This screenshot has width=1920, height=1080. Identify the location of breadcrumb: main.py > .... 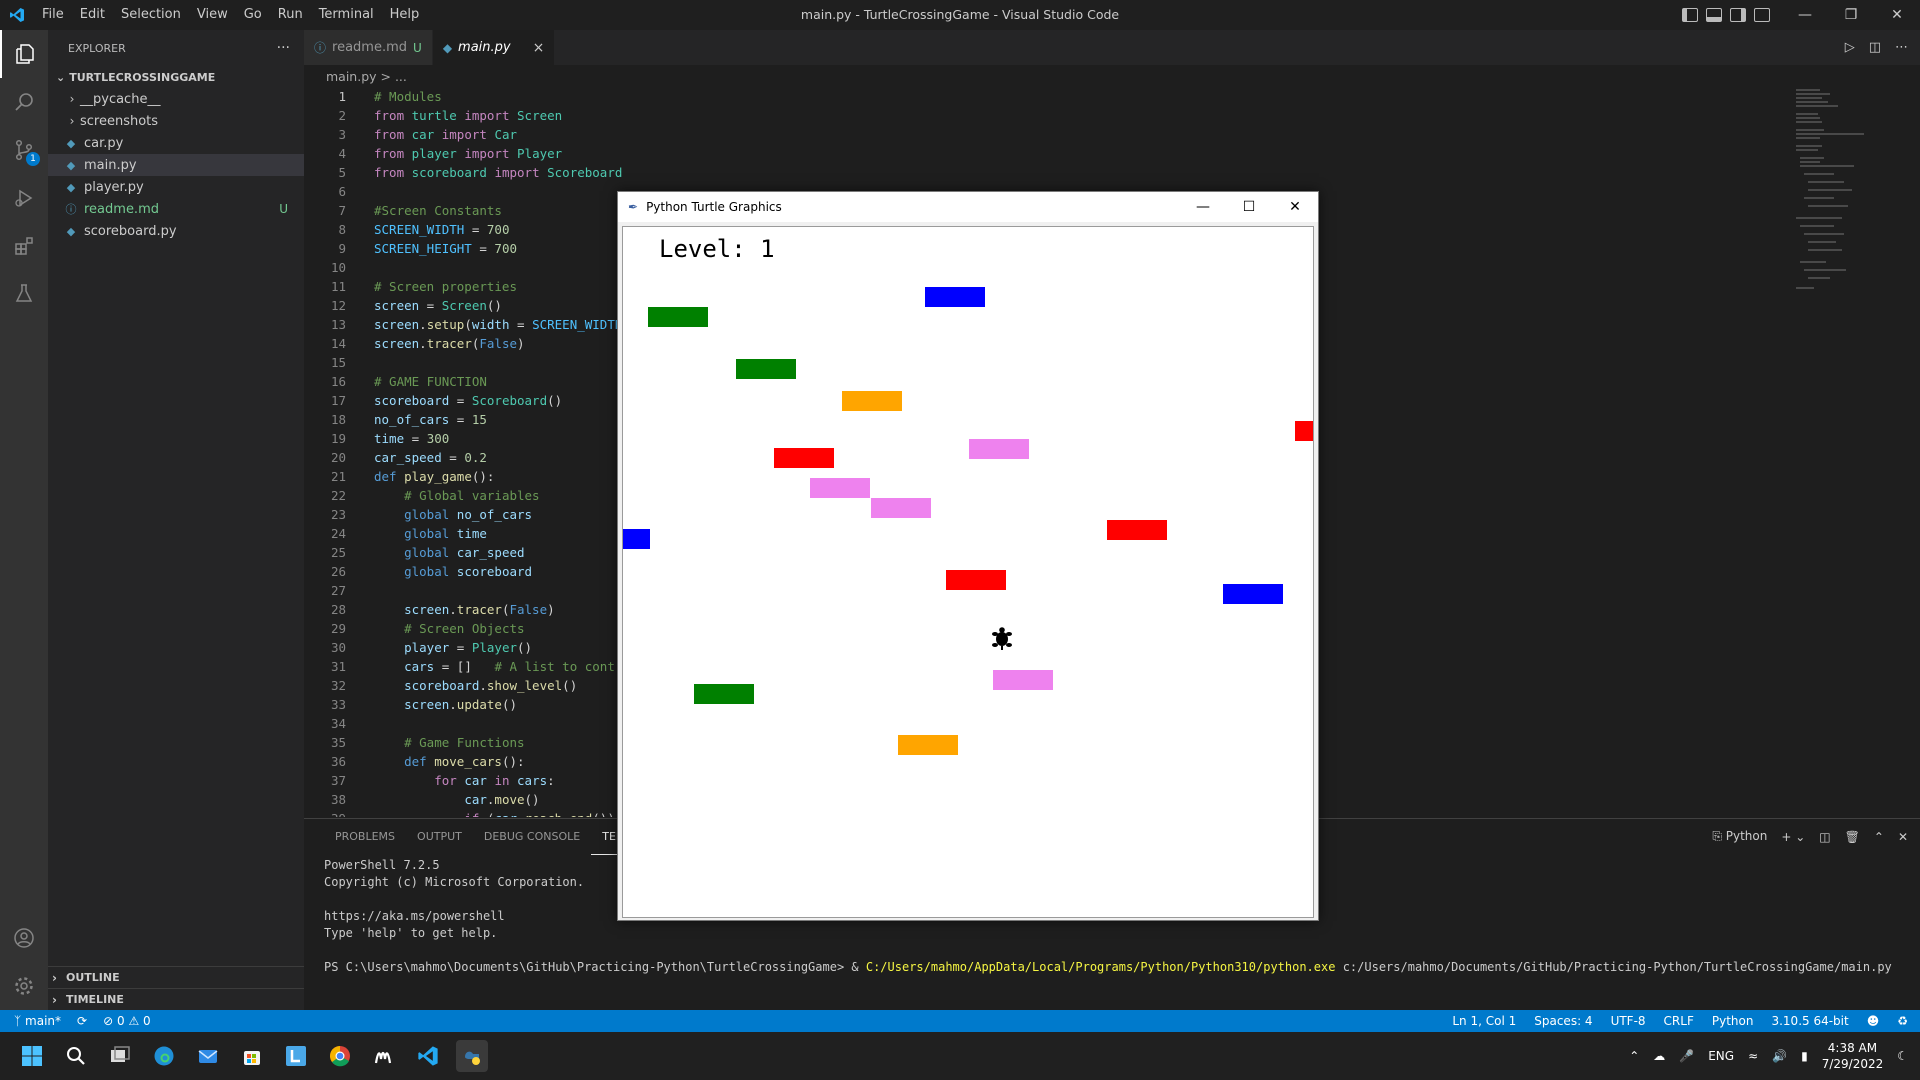
(1044, 76).